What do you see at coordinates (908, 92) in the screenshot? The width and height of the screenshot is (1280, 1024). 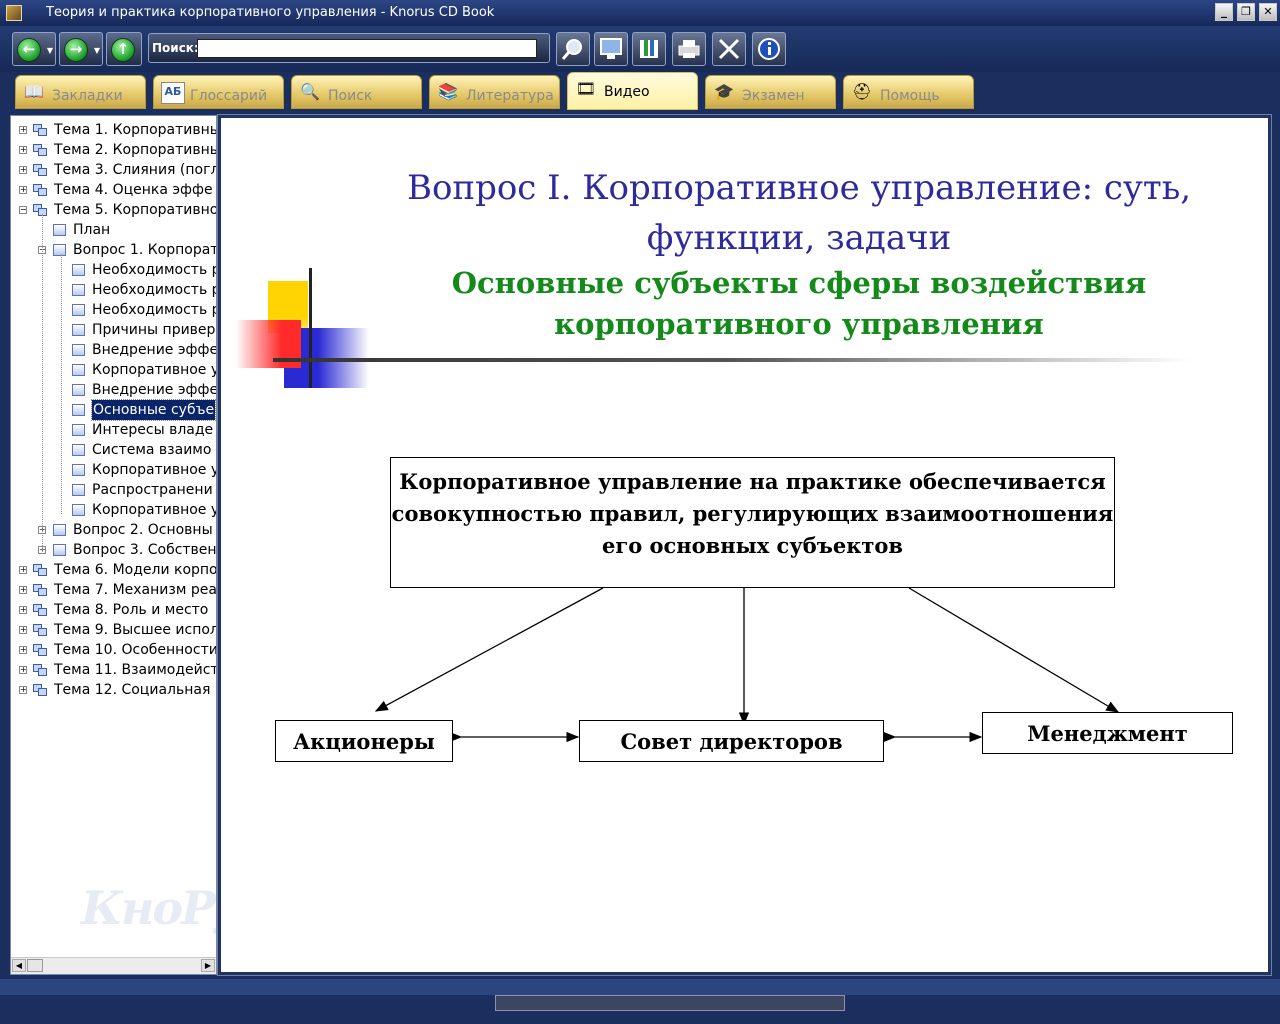 I see `tab-help: ⛑ Помощь` at bounding box center [908, 92].